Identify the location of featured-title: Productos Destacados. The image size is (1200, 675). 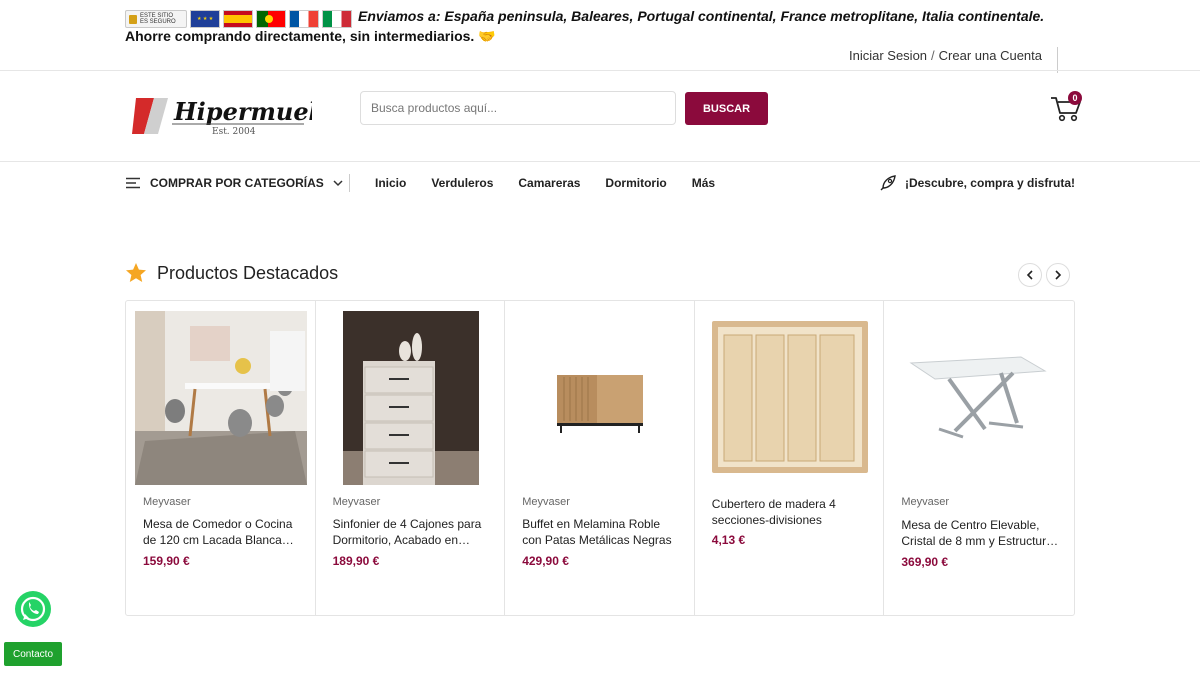
(248, 272).